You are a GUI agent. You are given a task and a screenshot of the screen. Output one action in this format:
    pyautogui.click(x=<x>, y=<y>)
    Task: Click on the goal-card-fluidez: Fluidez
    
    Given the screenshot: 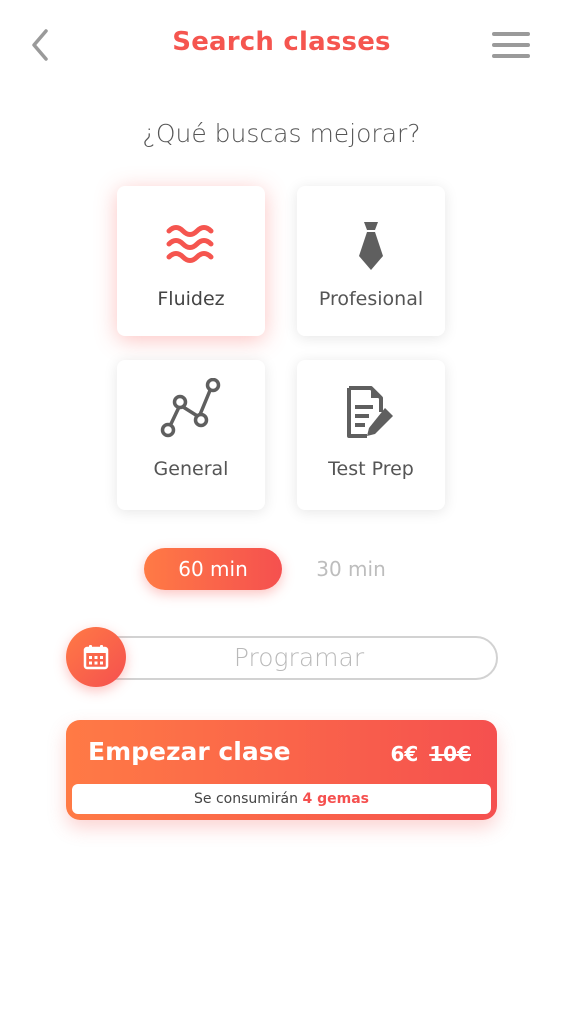 What is the action you would take?
    pyautogui.click(x=191, y=261)
    